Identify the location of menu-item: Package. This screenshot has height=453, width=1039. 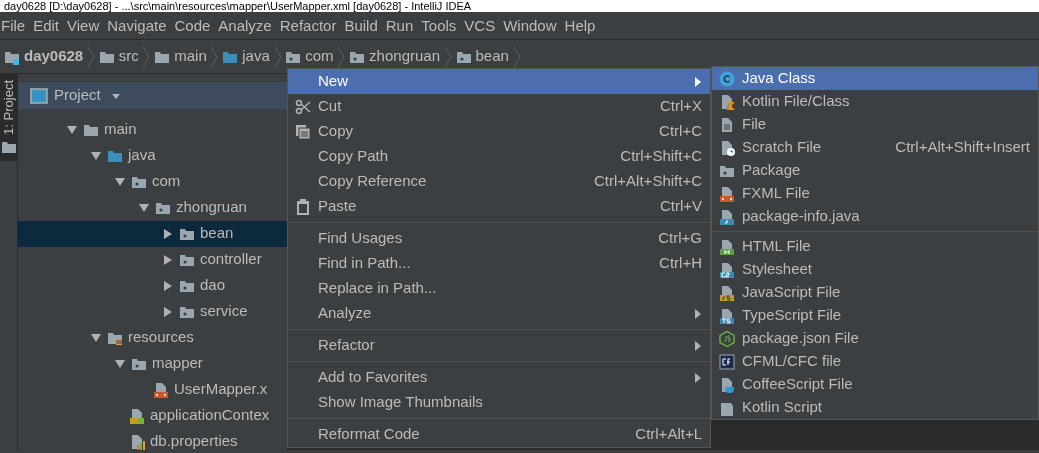
(875, 170).